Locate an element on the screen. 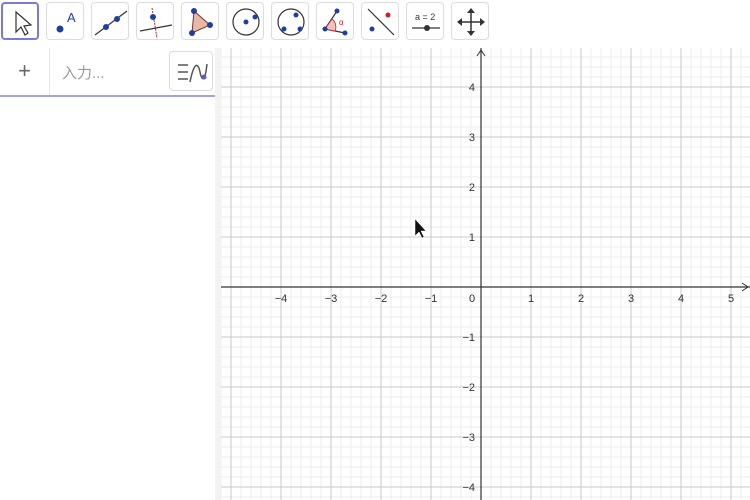 The height and width of the screenshot is (500, 750). point-icon: A is located at coordinates (66, 21).